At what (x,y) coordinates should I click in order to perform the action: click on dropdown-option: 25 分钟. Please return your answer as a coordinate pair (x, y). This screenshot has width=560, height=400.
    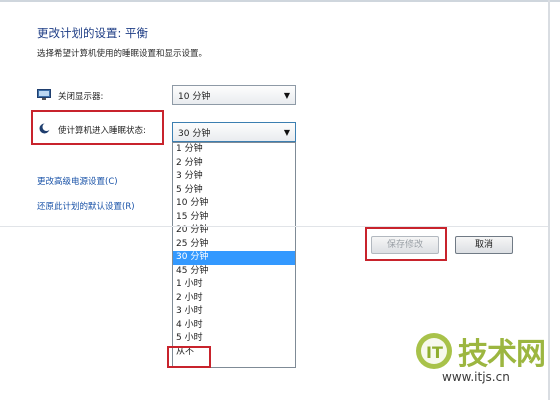
    Looking at the image, I should click on (234, 245).